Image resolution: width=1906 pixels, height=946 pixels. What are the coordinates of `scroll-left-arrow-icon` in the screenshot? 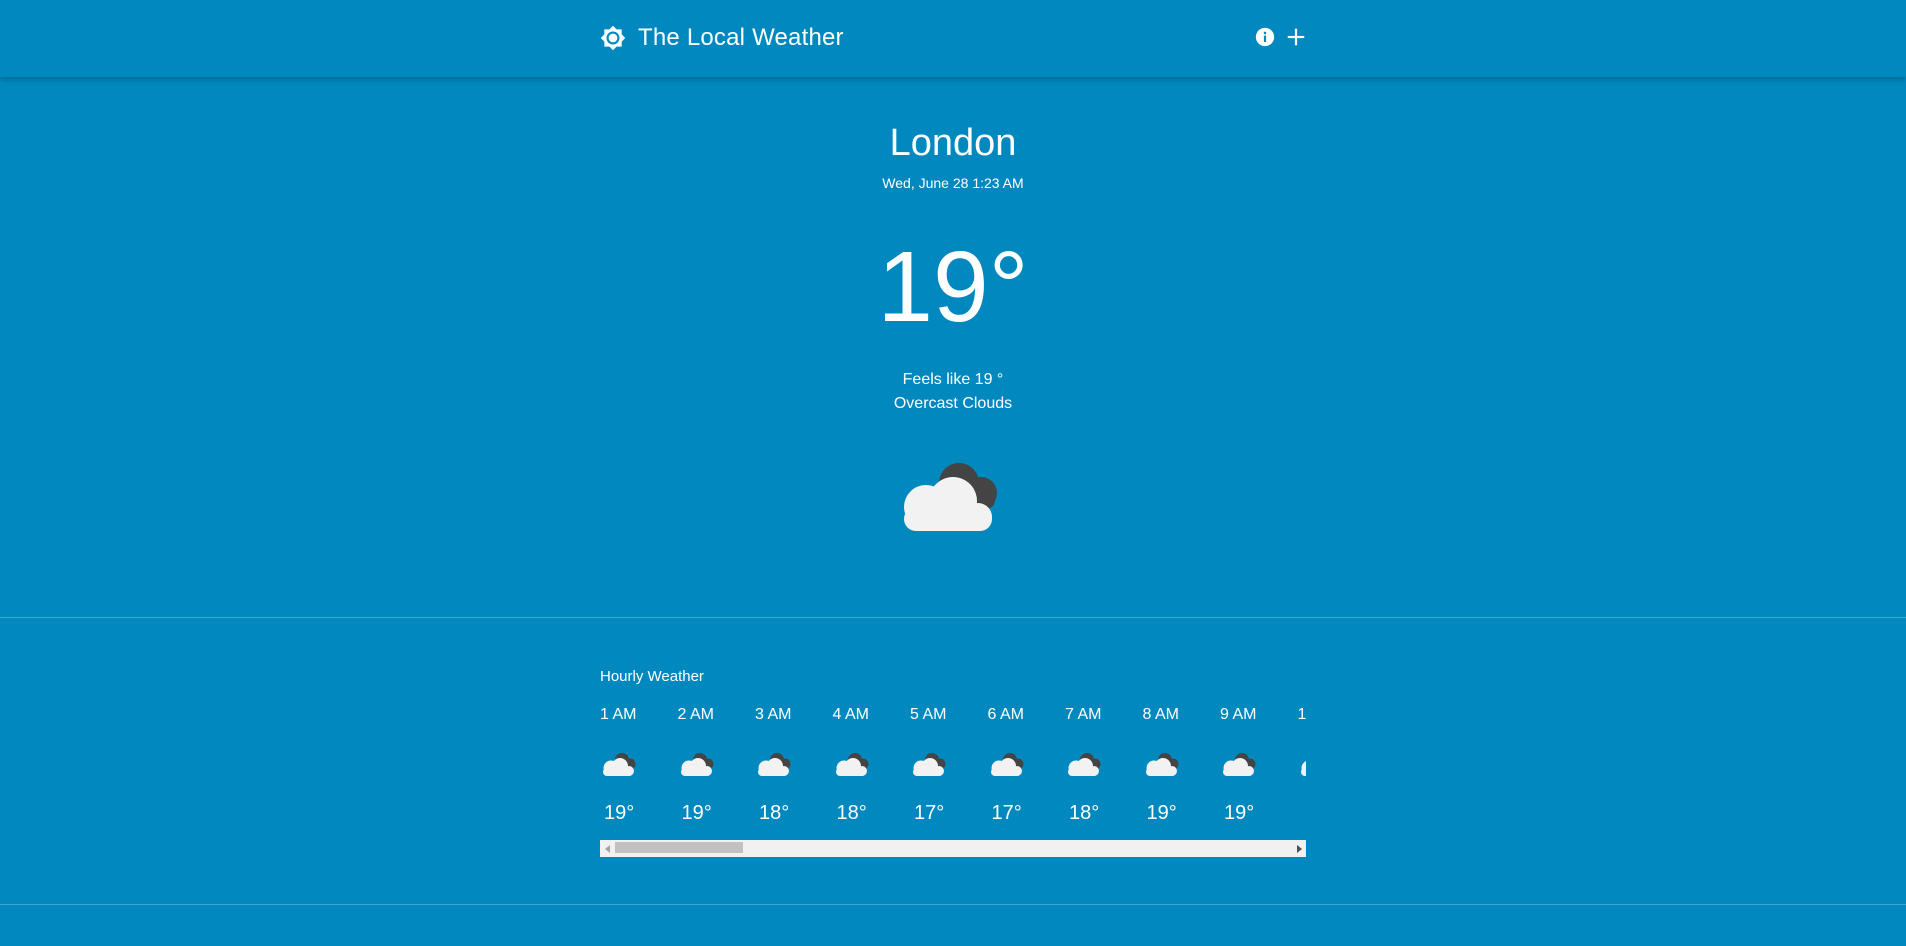 It's located at (607, 848).